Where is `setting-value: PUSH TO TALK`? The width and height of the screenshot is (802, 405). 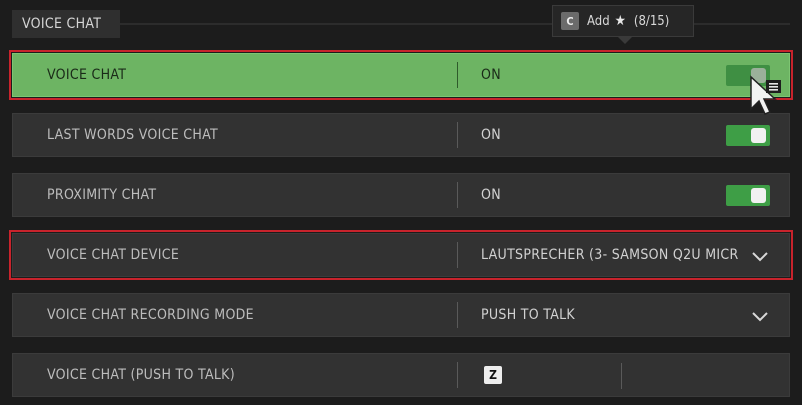 setting-value: PUSH TO TALK is located at coordinates (528, 315).